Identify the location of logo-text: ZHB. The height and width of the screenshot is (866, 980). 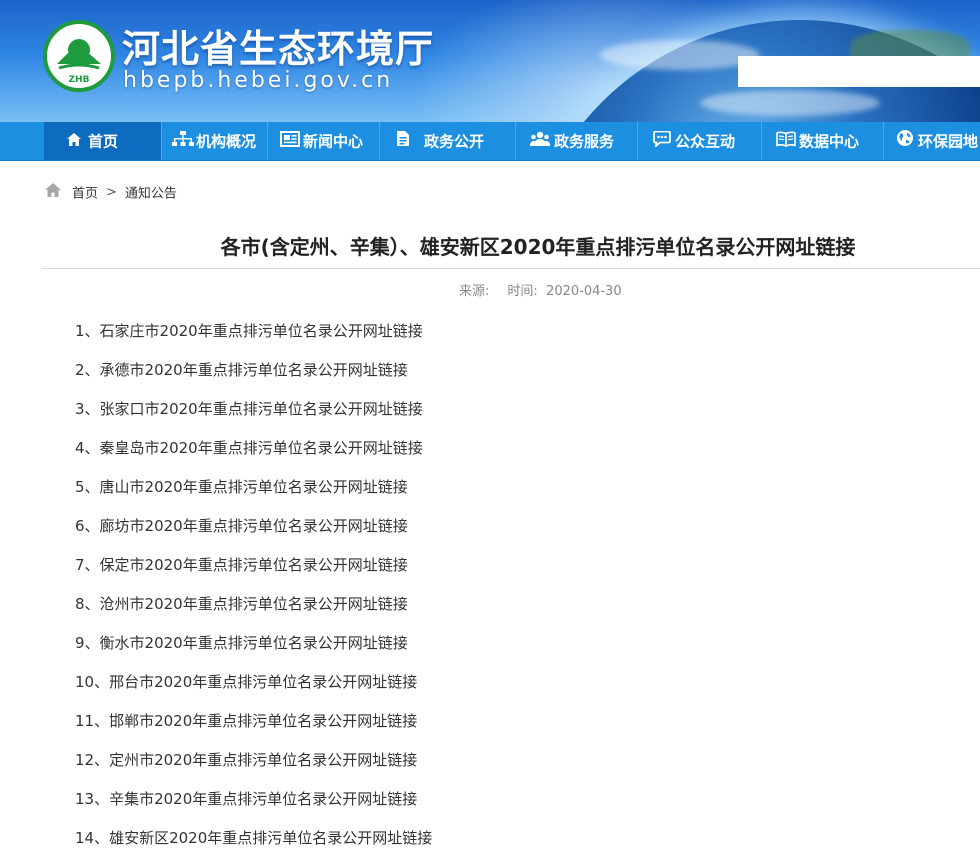
(79, 80).